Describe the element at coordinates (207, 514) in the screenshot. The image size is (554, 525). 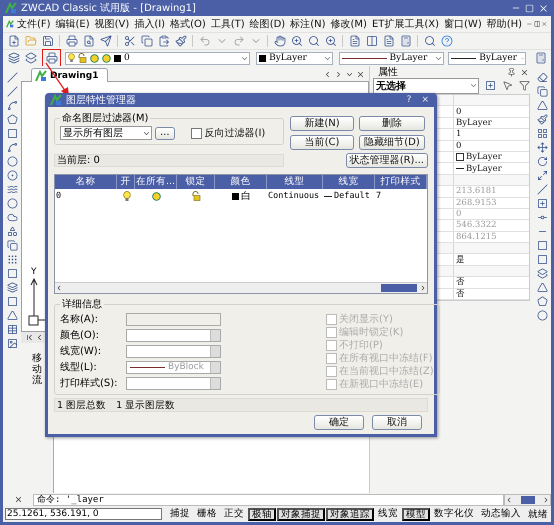
I see `status-toggle: 栅格` at that location.